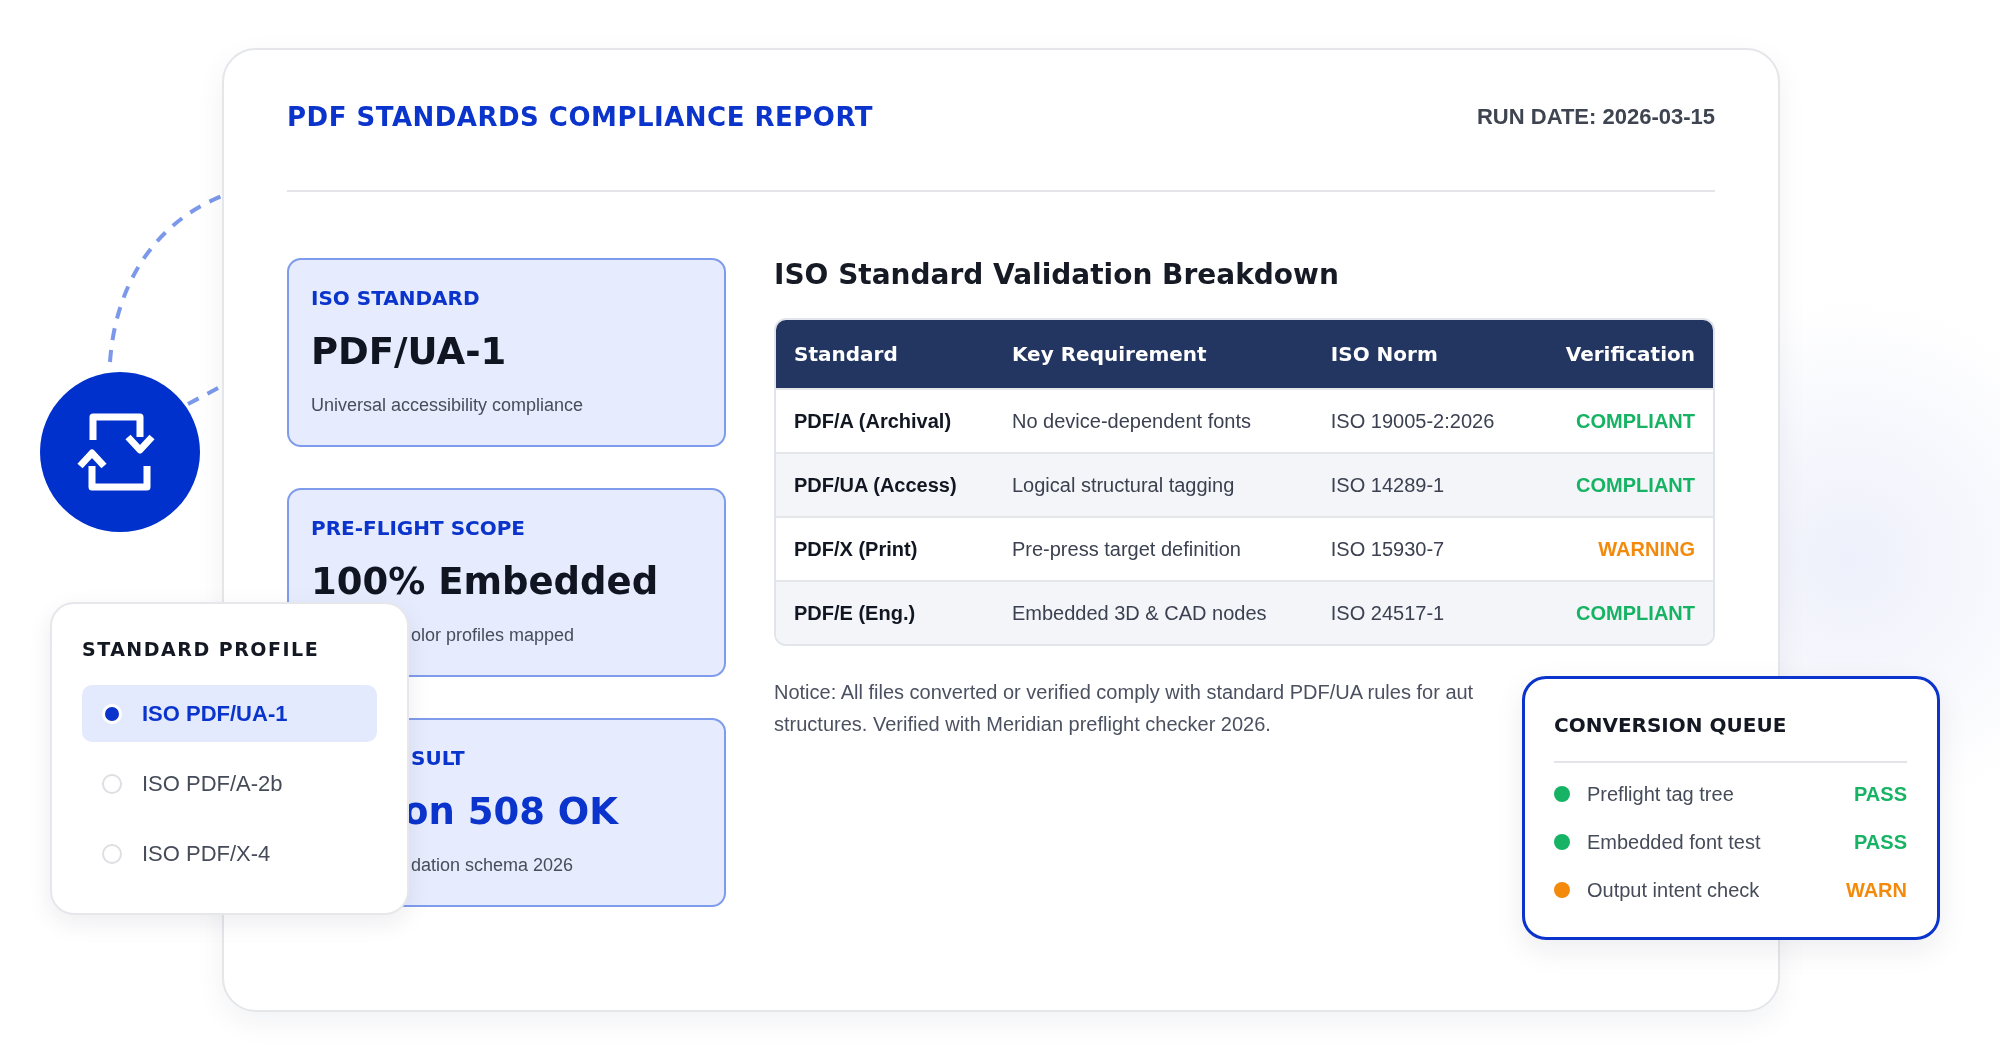 The width and height of the screenshot is (2000, 1056). I want to click on card-note: dation schema 2026, so click(492, 865).